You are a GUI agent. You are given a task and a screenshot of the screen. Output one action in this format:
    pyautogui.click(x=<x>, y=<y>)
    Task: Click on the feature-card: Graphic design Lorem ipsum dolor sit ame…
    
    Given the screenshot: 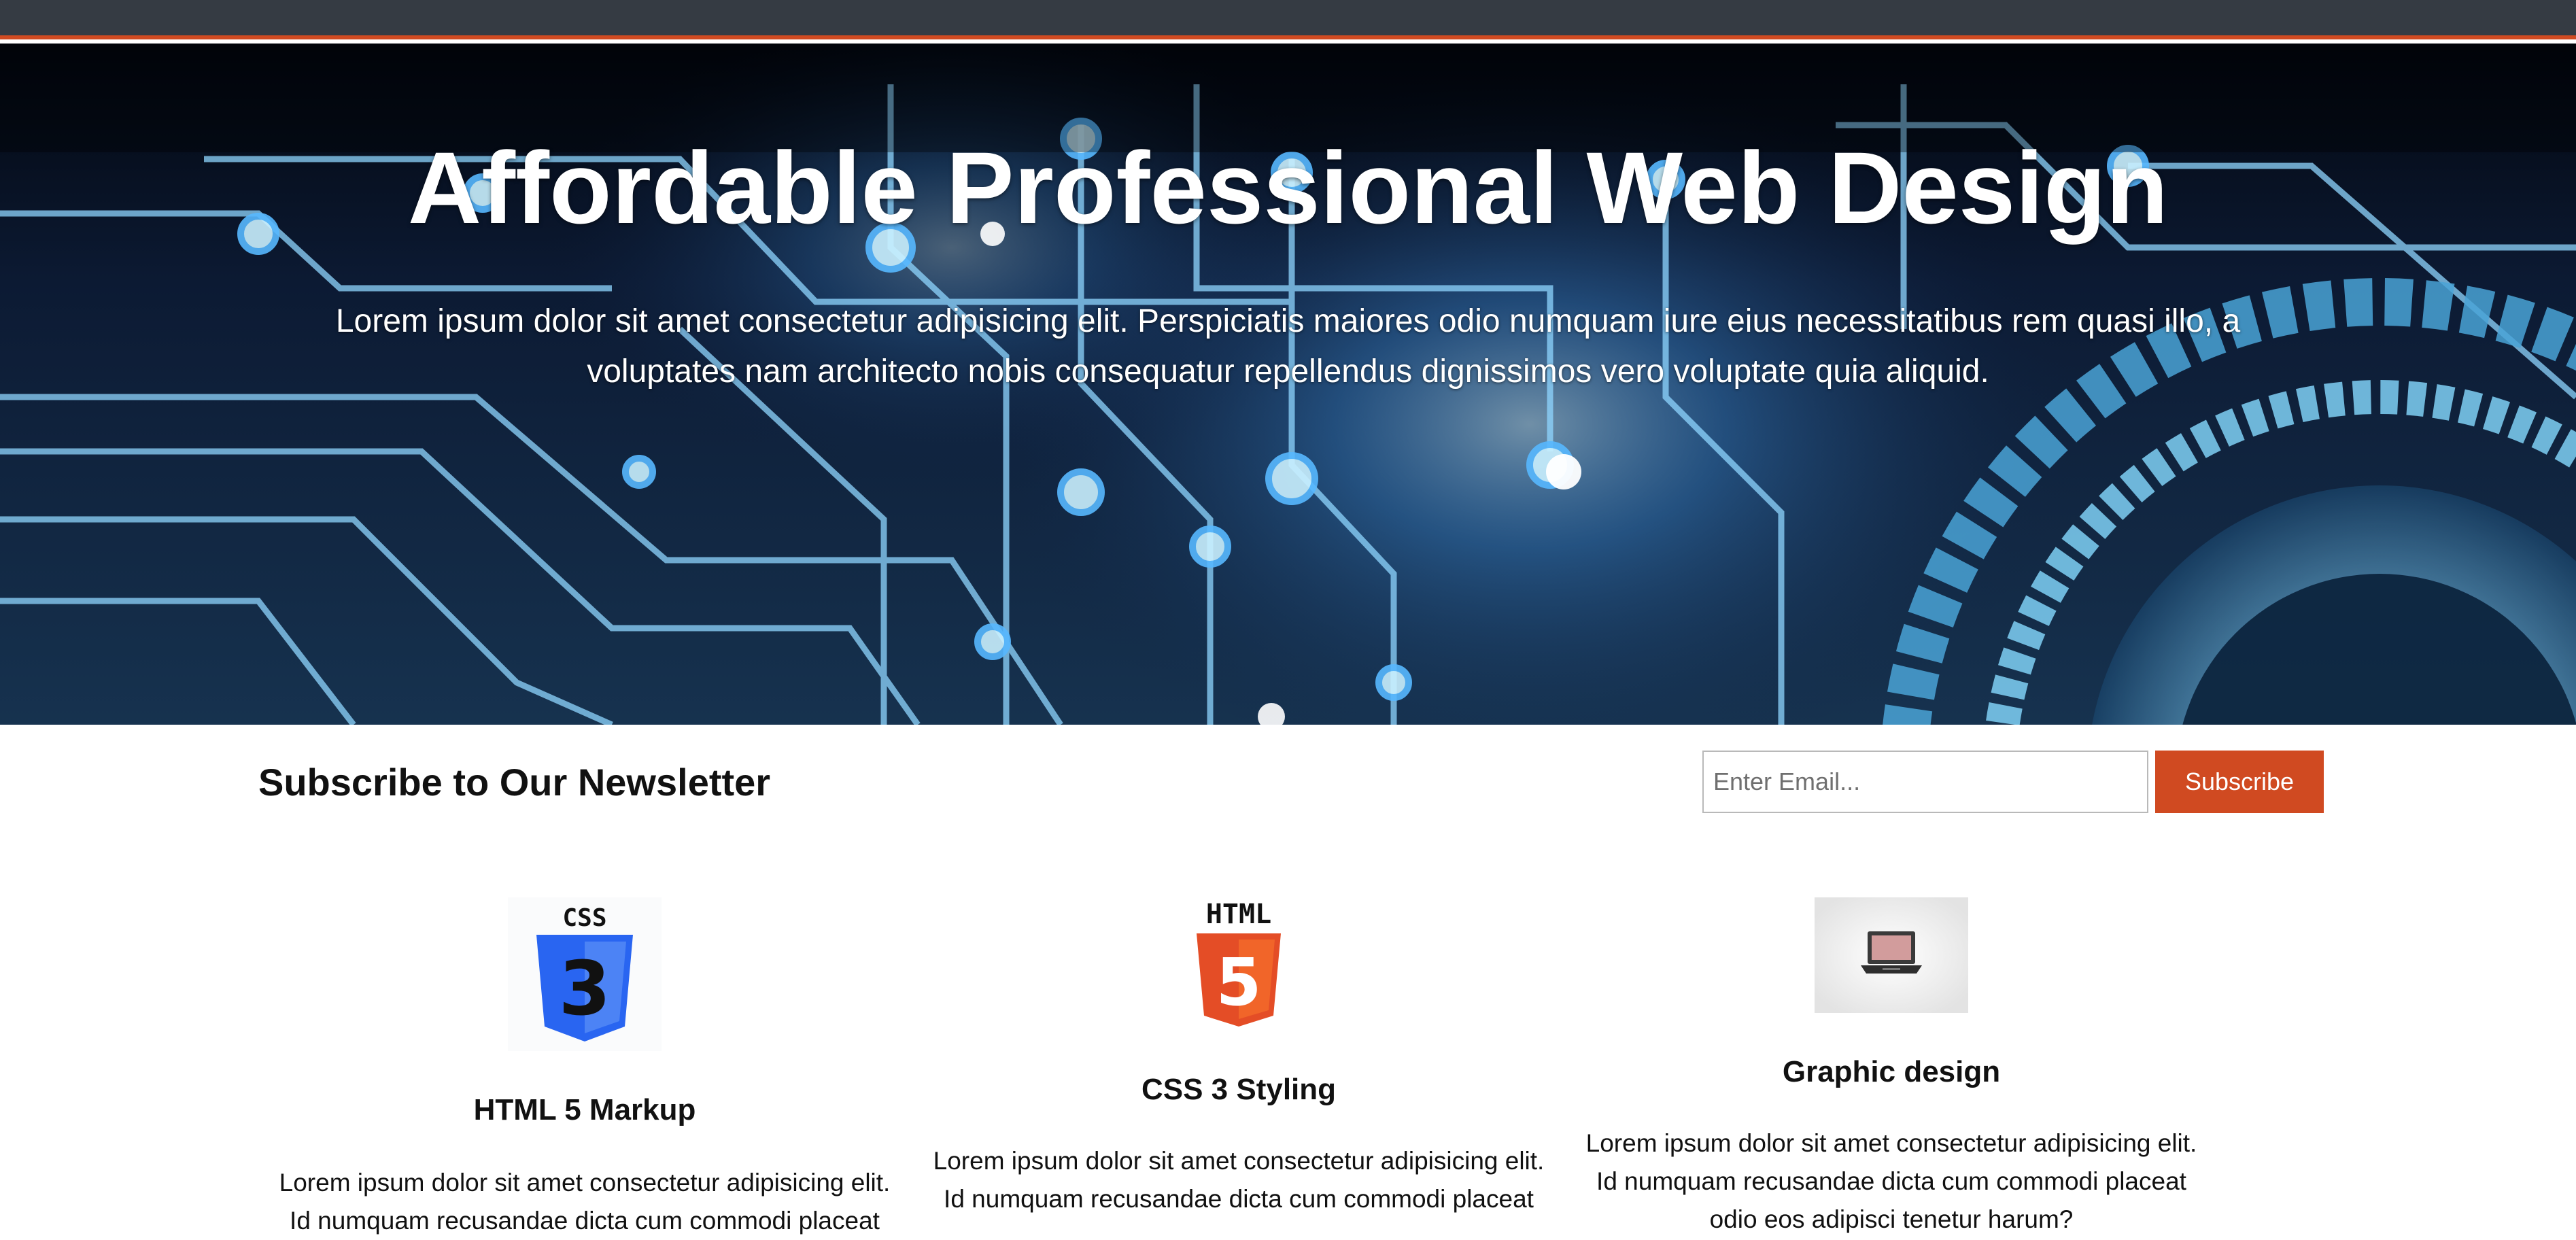 What is the action you would take?
    pyautogui.click(x=1891, y=1058)
    